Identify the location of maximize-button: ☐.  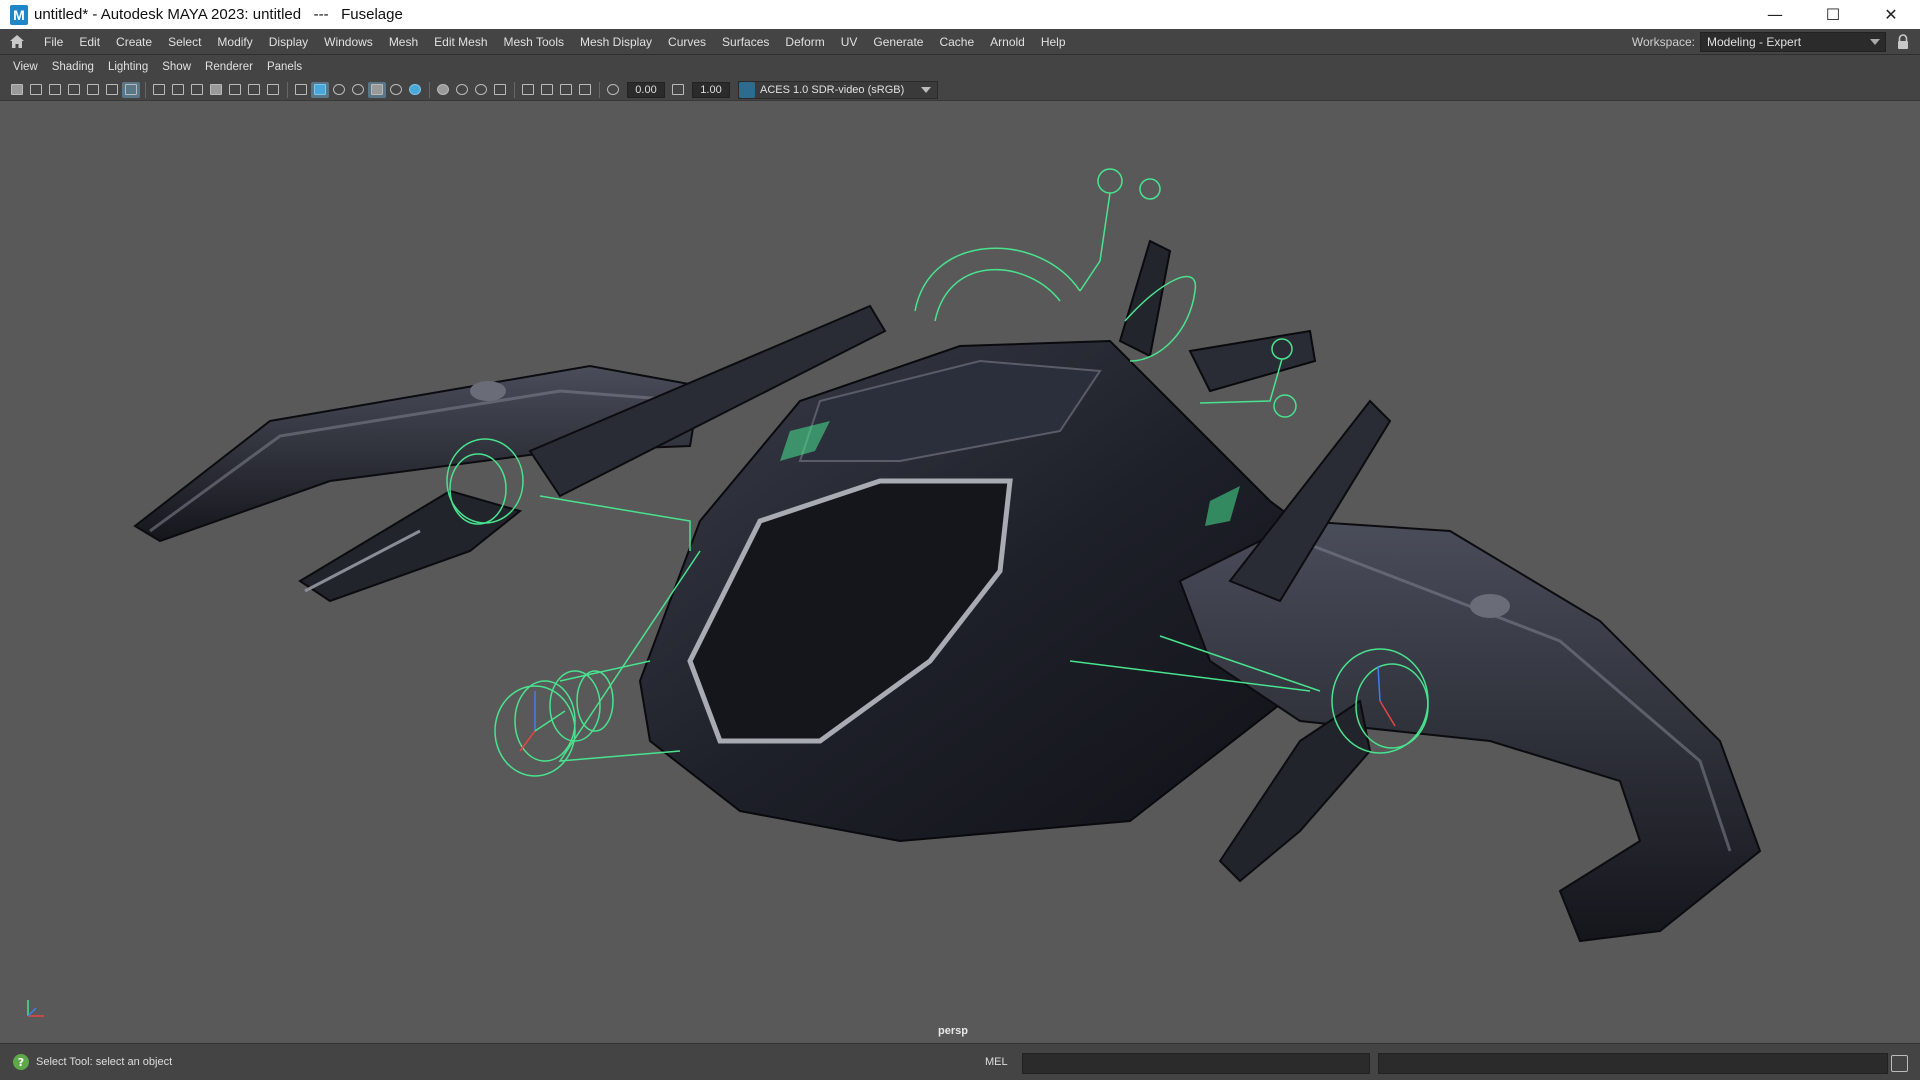
(1833, 14).